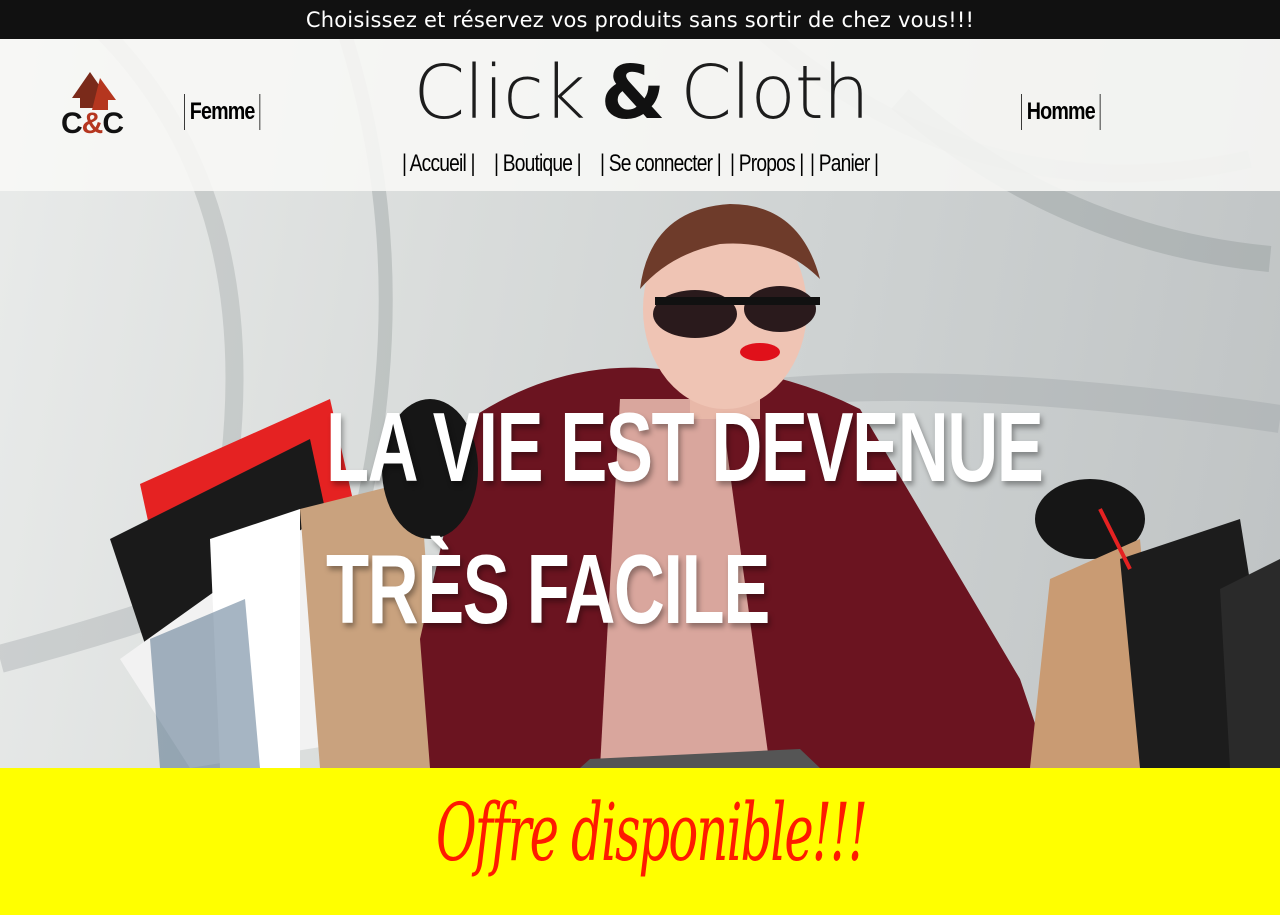  I want to click on nav-femme-link: Femme, so click(222, 112).